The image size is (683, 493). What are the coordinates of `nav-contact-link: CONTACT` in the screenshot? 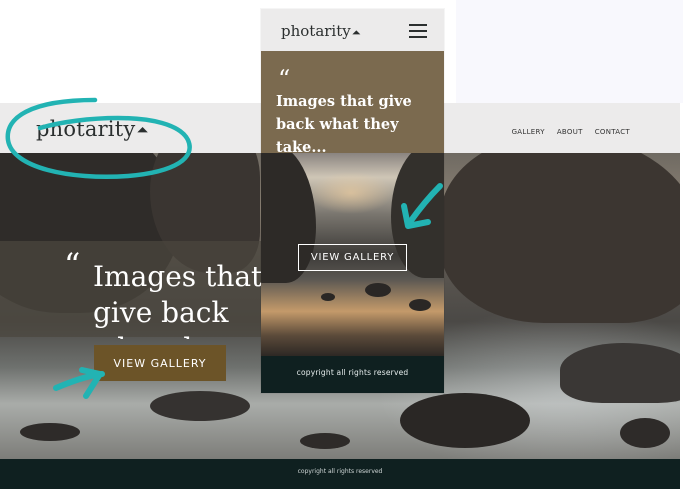 It's located at (612, 132).